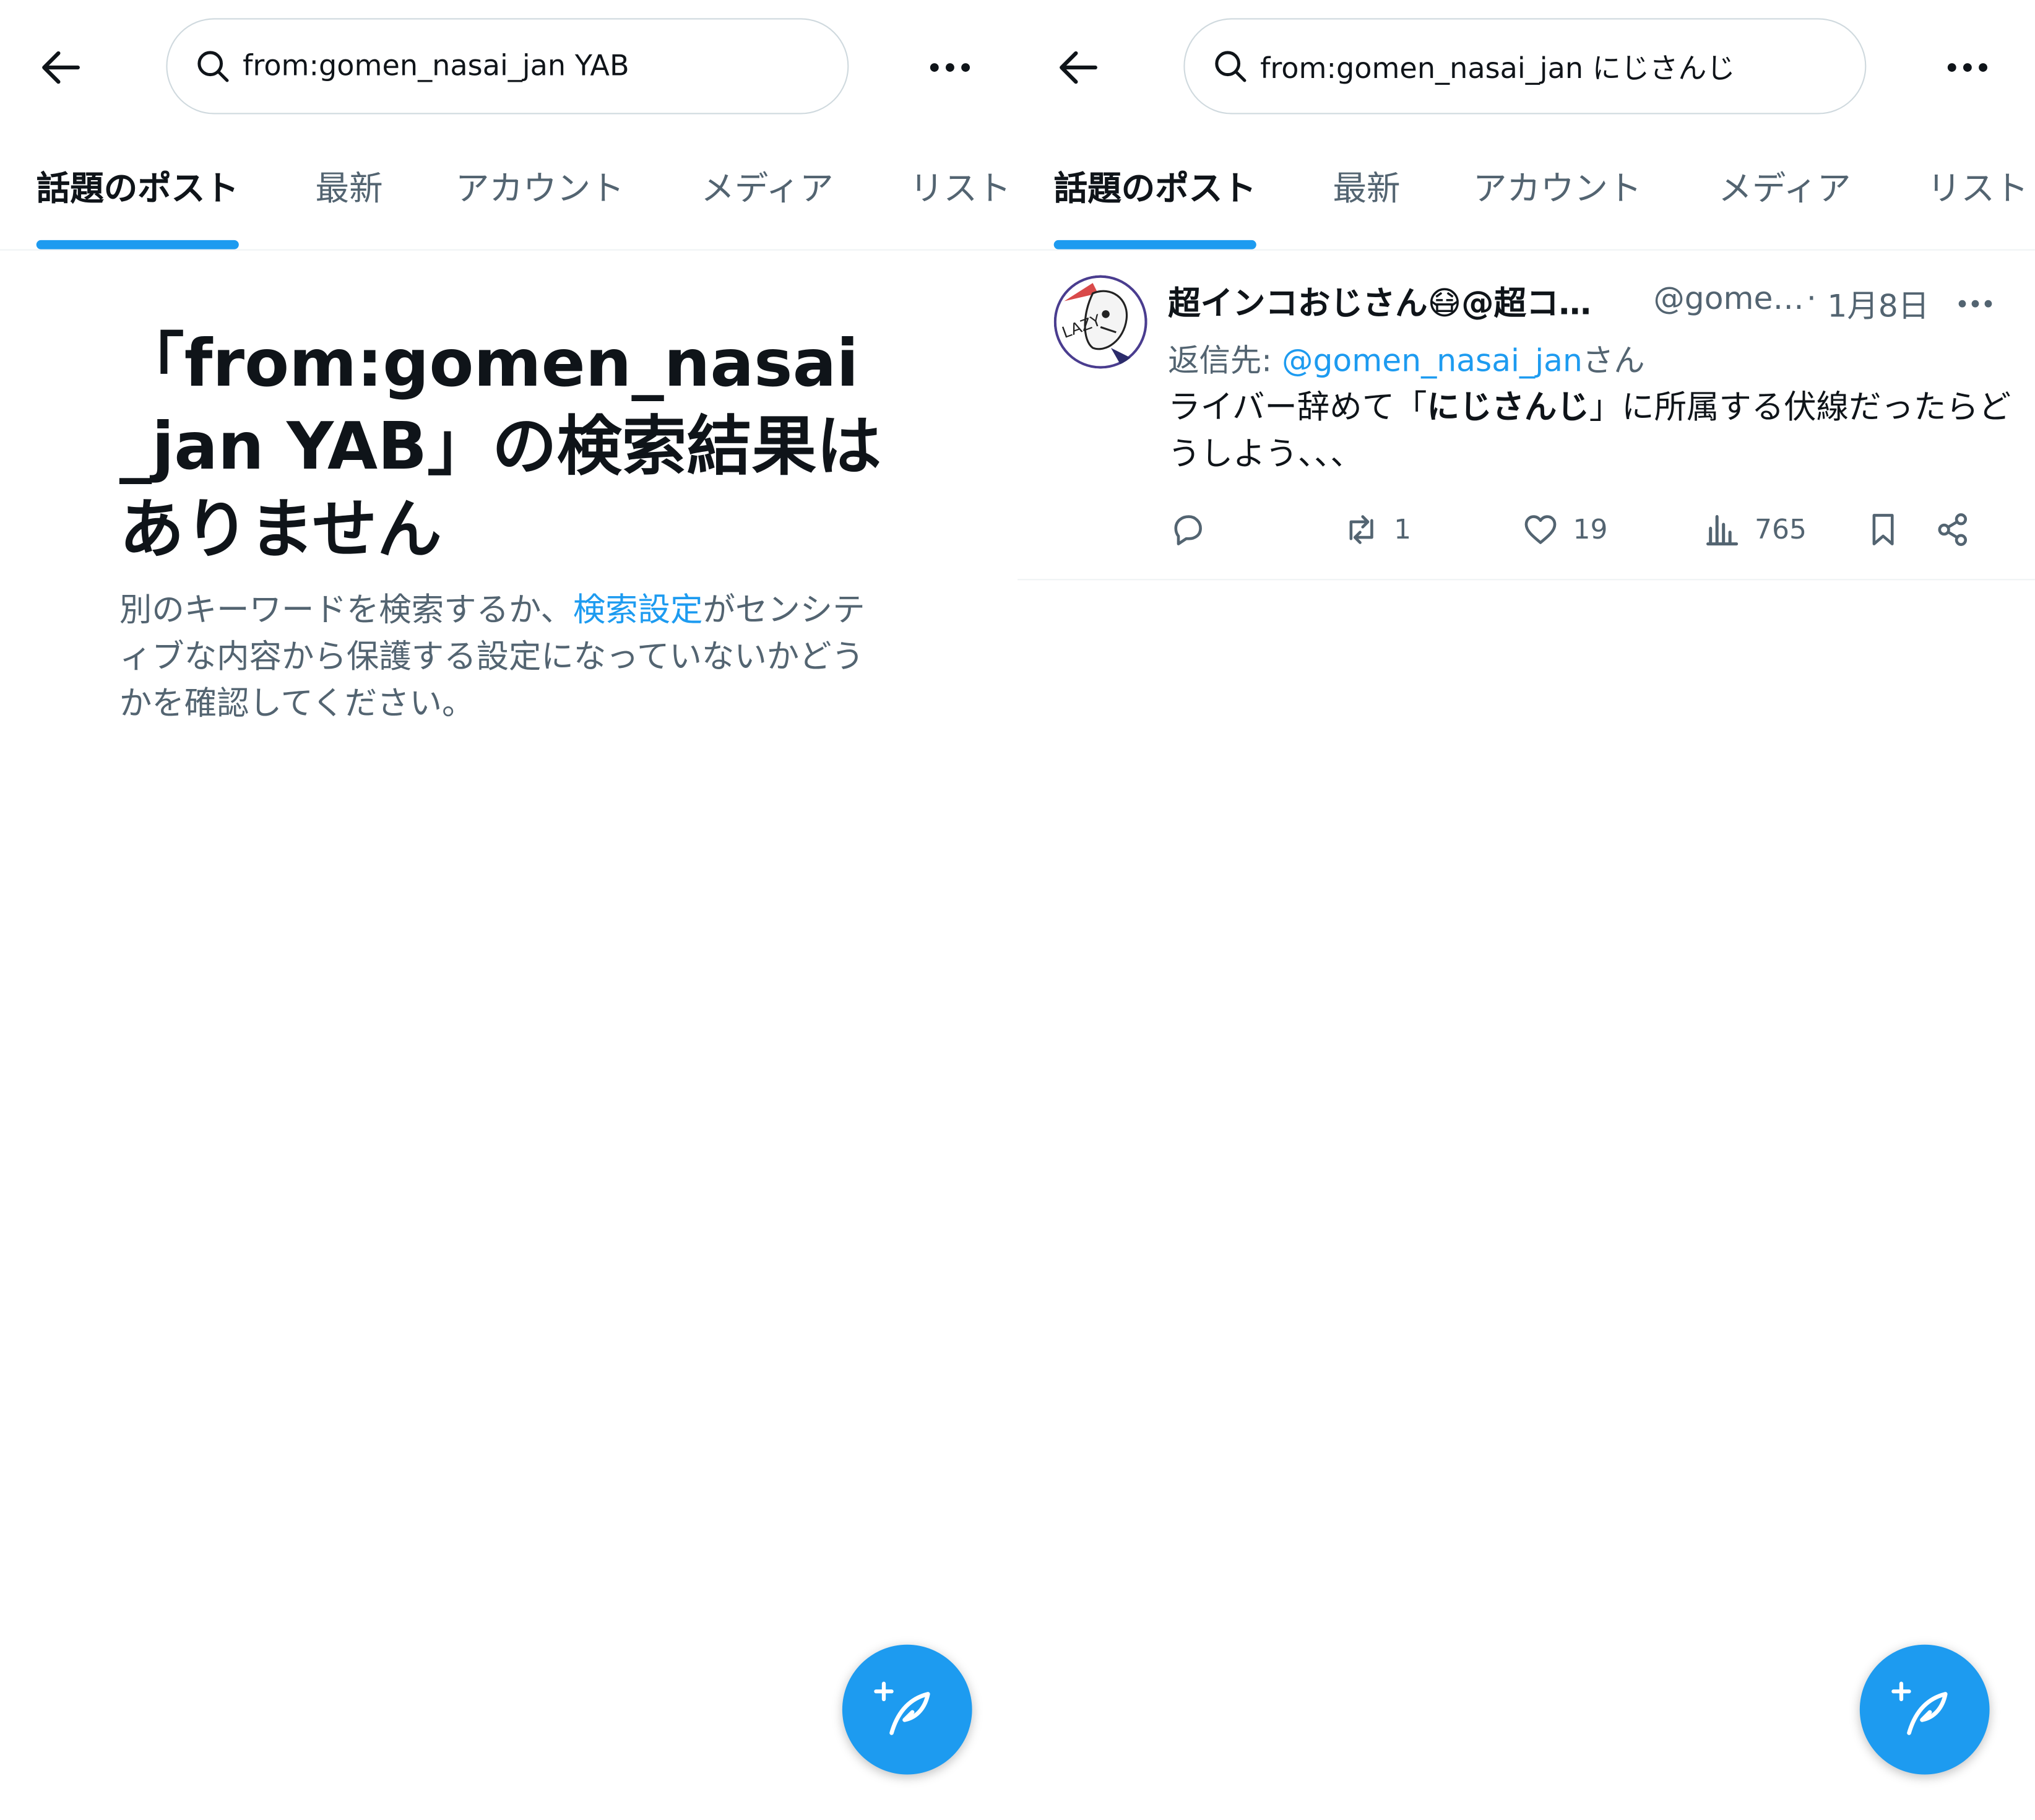  What do you see at coordinates (1781, 529) in the screenshot?
I see `view-count: 765` at bounding box center [1781, 529].